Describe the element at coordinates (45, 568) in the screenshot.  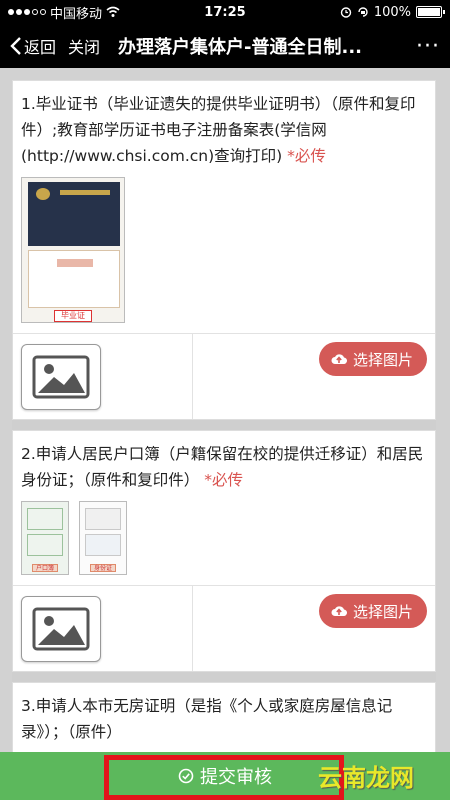
I see `sample-tag: 户口簿` at that location.